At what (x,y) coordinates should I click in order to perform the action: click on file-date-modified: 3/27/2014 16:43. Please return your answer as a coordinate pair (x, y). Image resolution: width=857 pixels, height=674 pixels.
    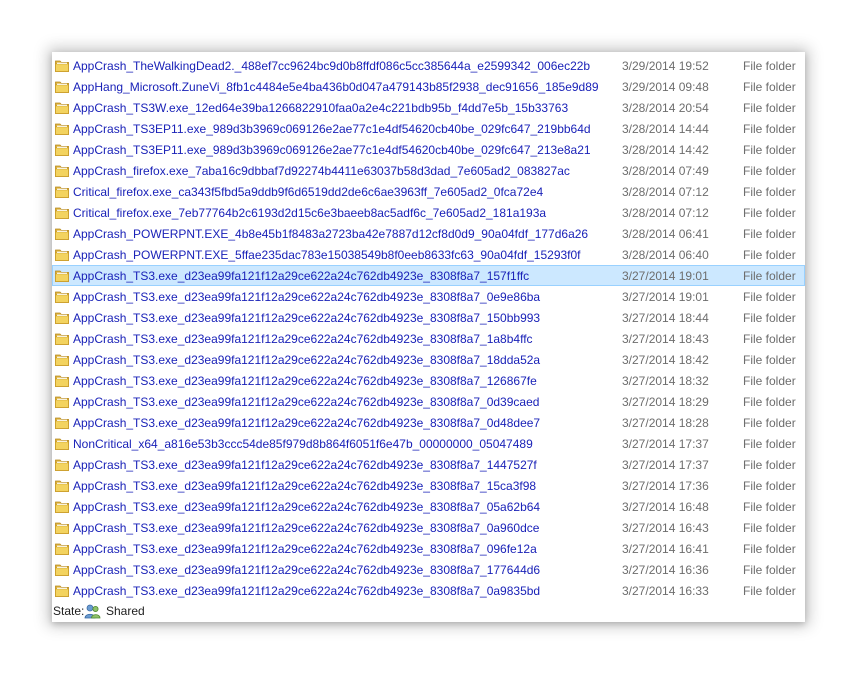
    Looking at the image, I should click on (665, 528).